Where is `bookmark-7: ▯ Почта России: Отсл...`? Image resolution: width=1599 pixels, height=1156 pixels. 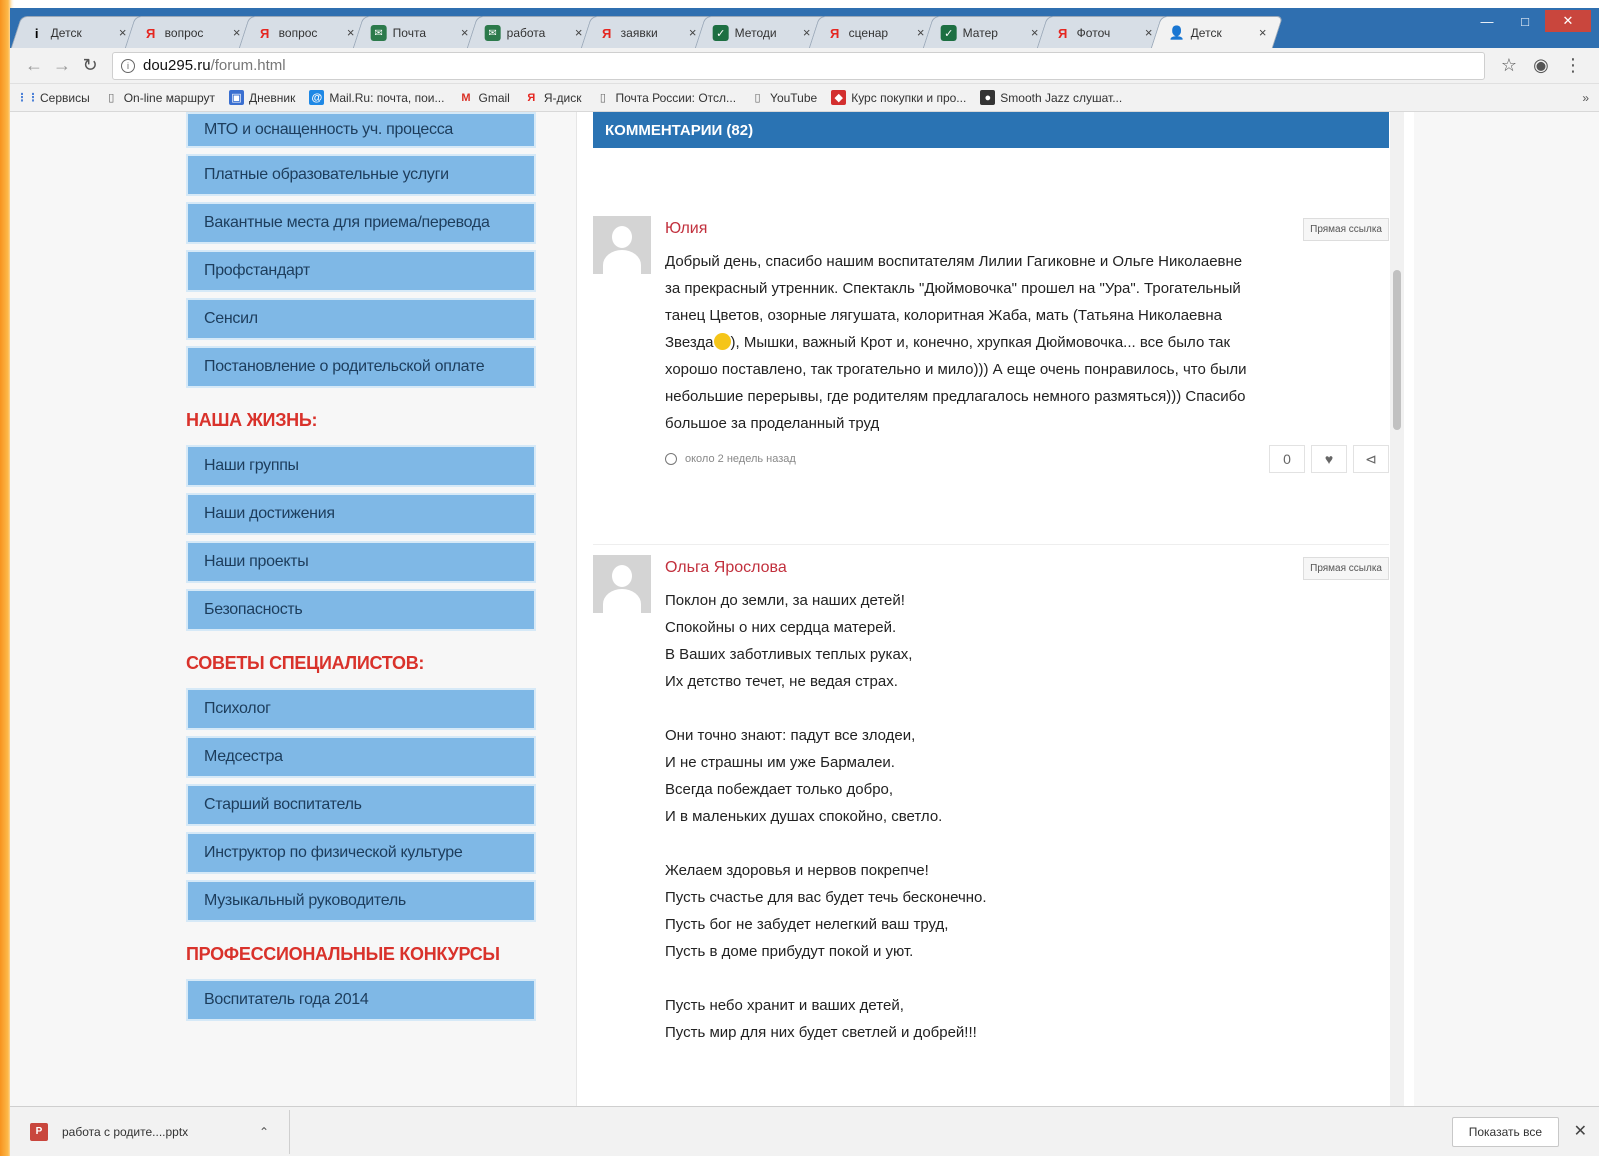
bookmark-7: ▯ Почта России: Отсл... is located at coordinates (665, 97).